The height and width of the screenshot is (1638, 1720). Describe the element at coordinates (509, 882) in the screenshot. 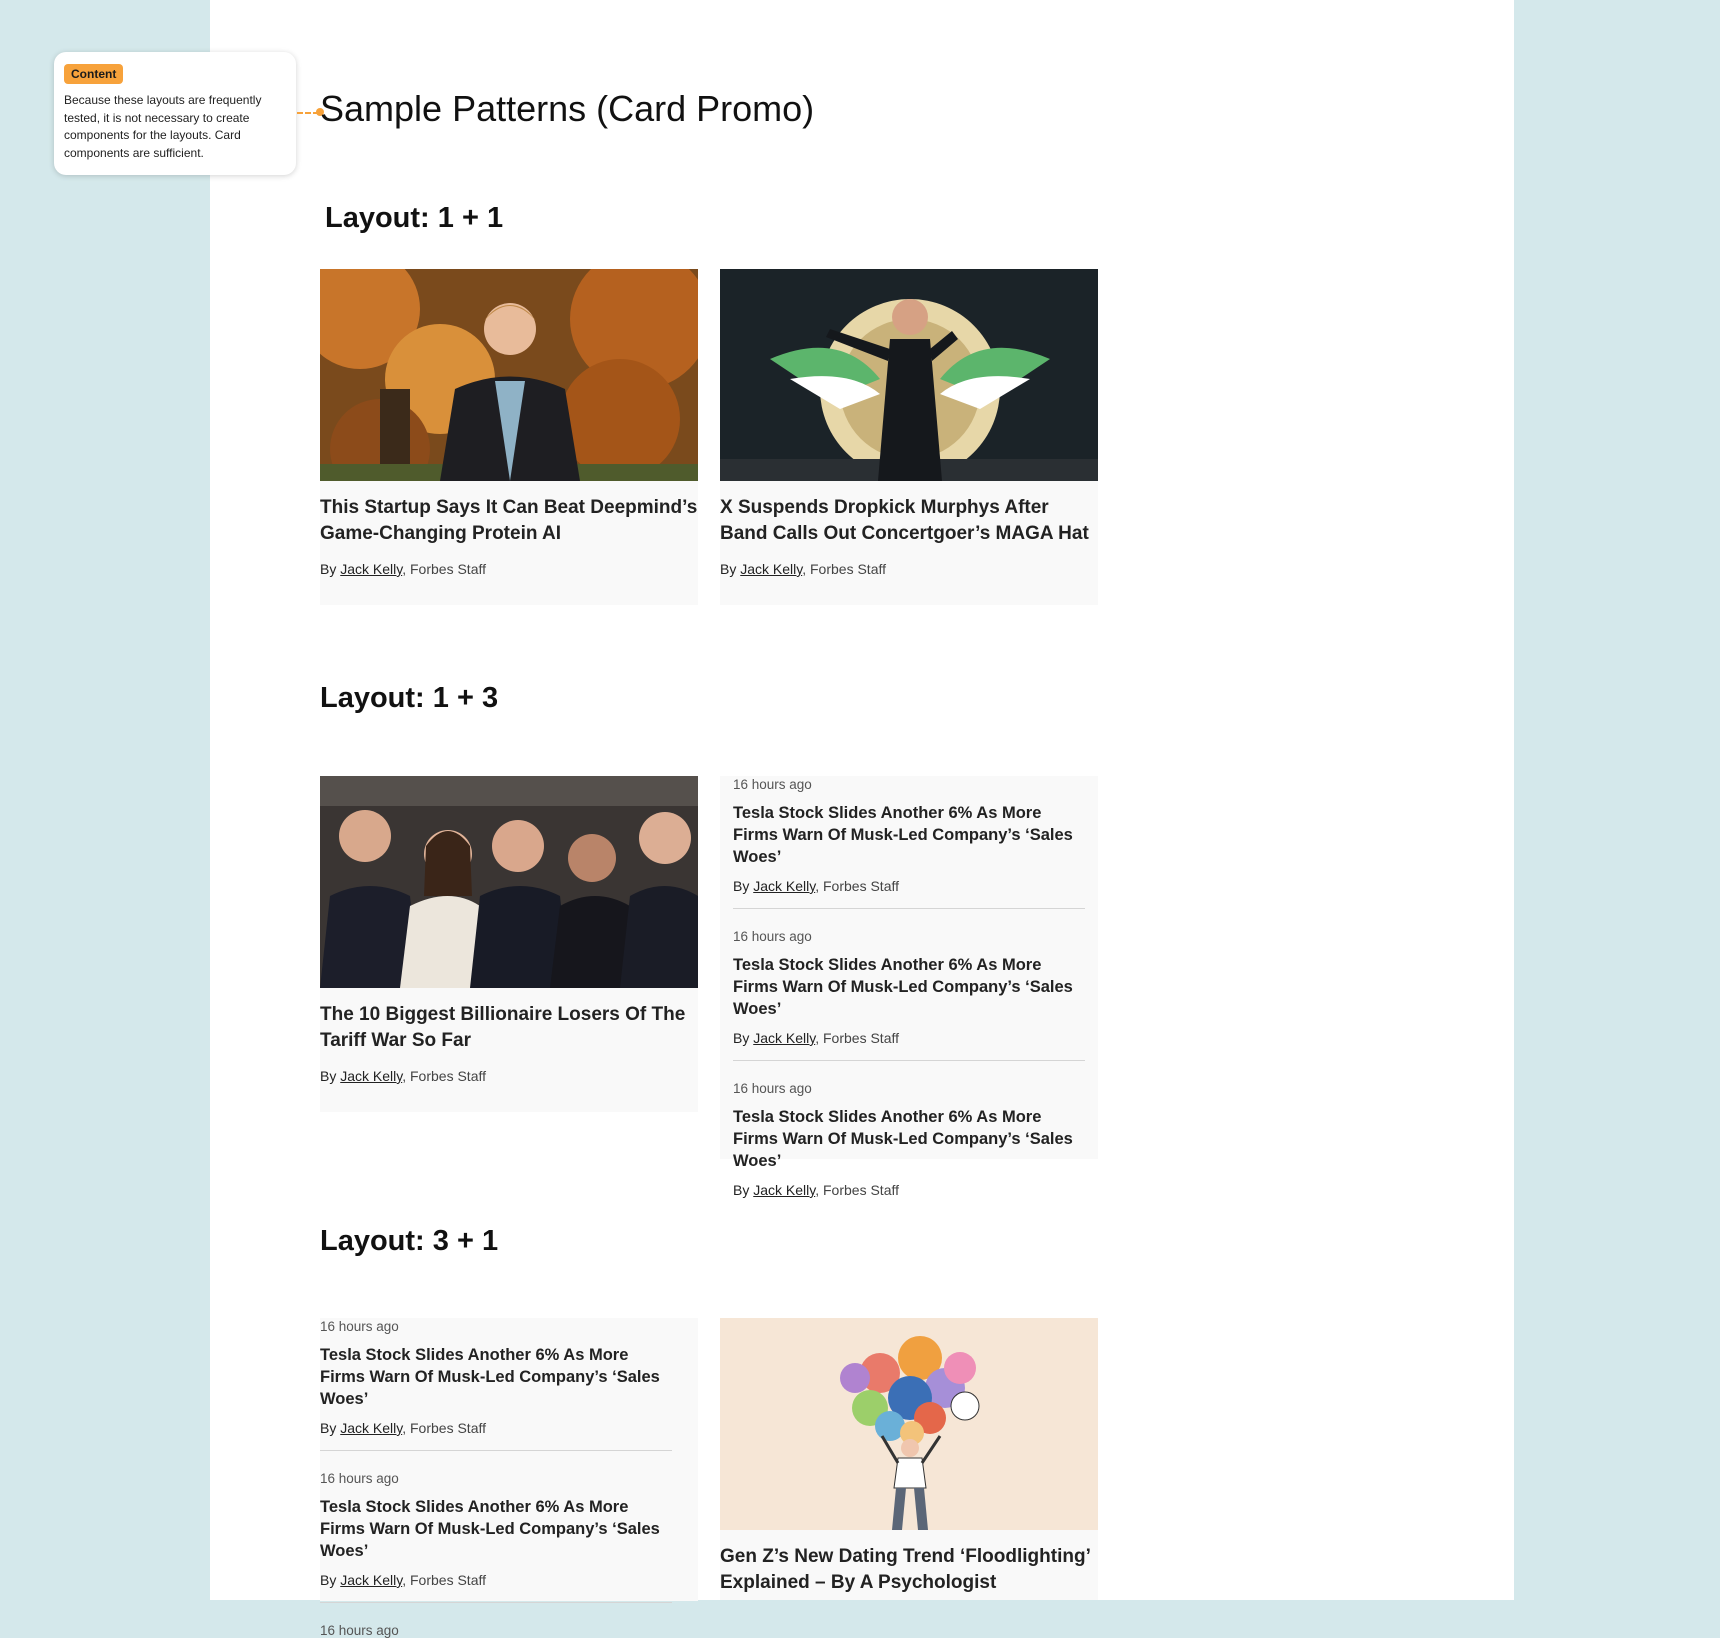

I see `billionaires-group-photo` at that location.